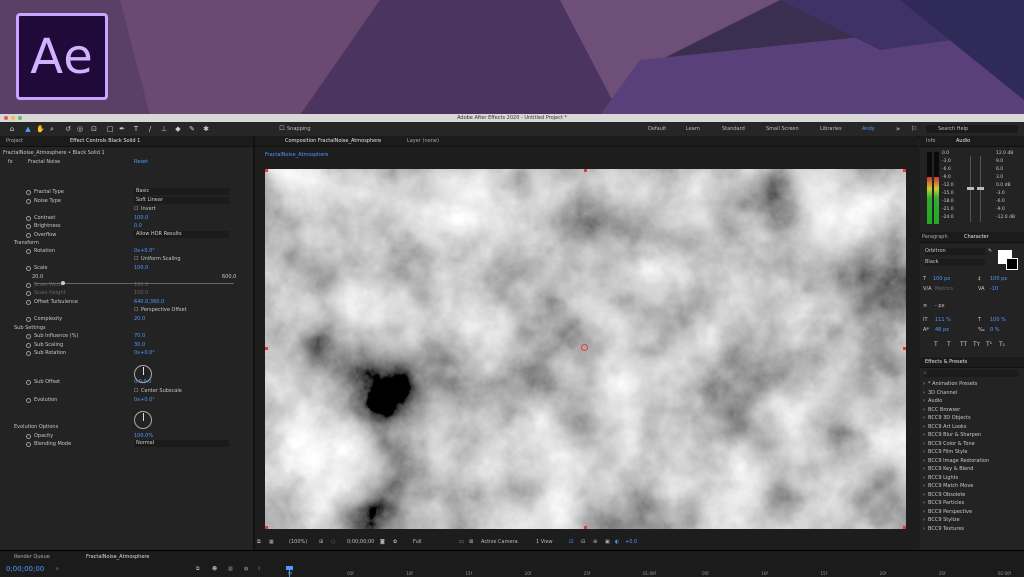 The image size is (1024, 577). What do you see at coordinates (944, 289) in the screenshot?
I see `kerning-value: Metrics` at bounding box center [944, 289].